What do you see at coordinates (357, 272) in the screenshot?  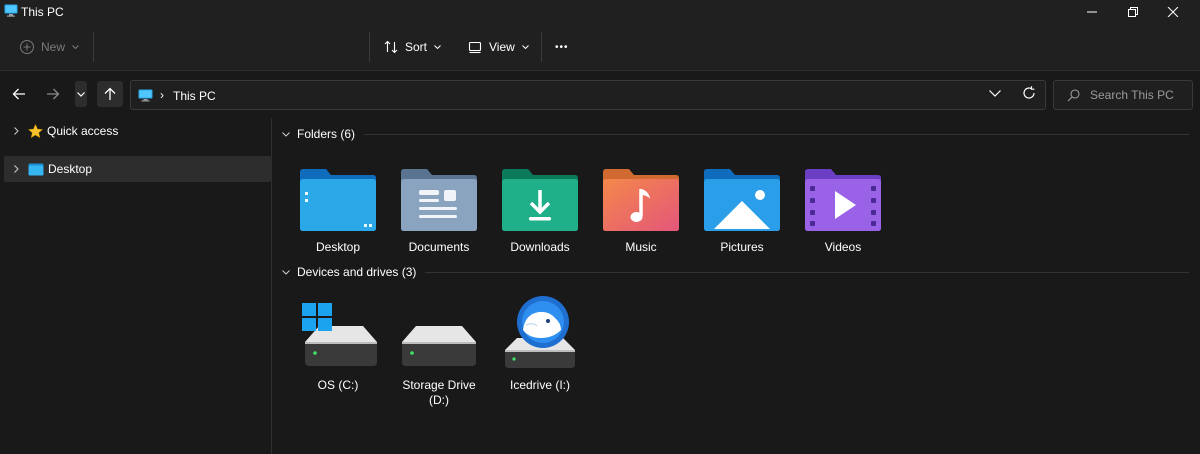 I see `group-label: Devices and drives (3)` at bounding box center [357, 272].